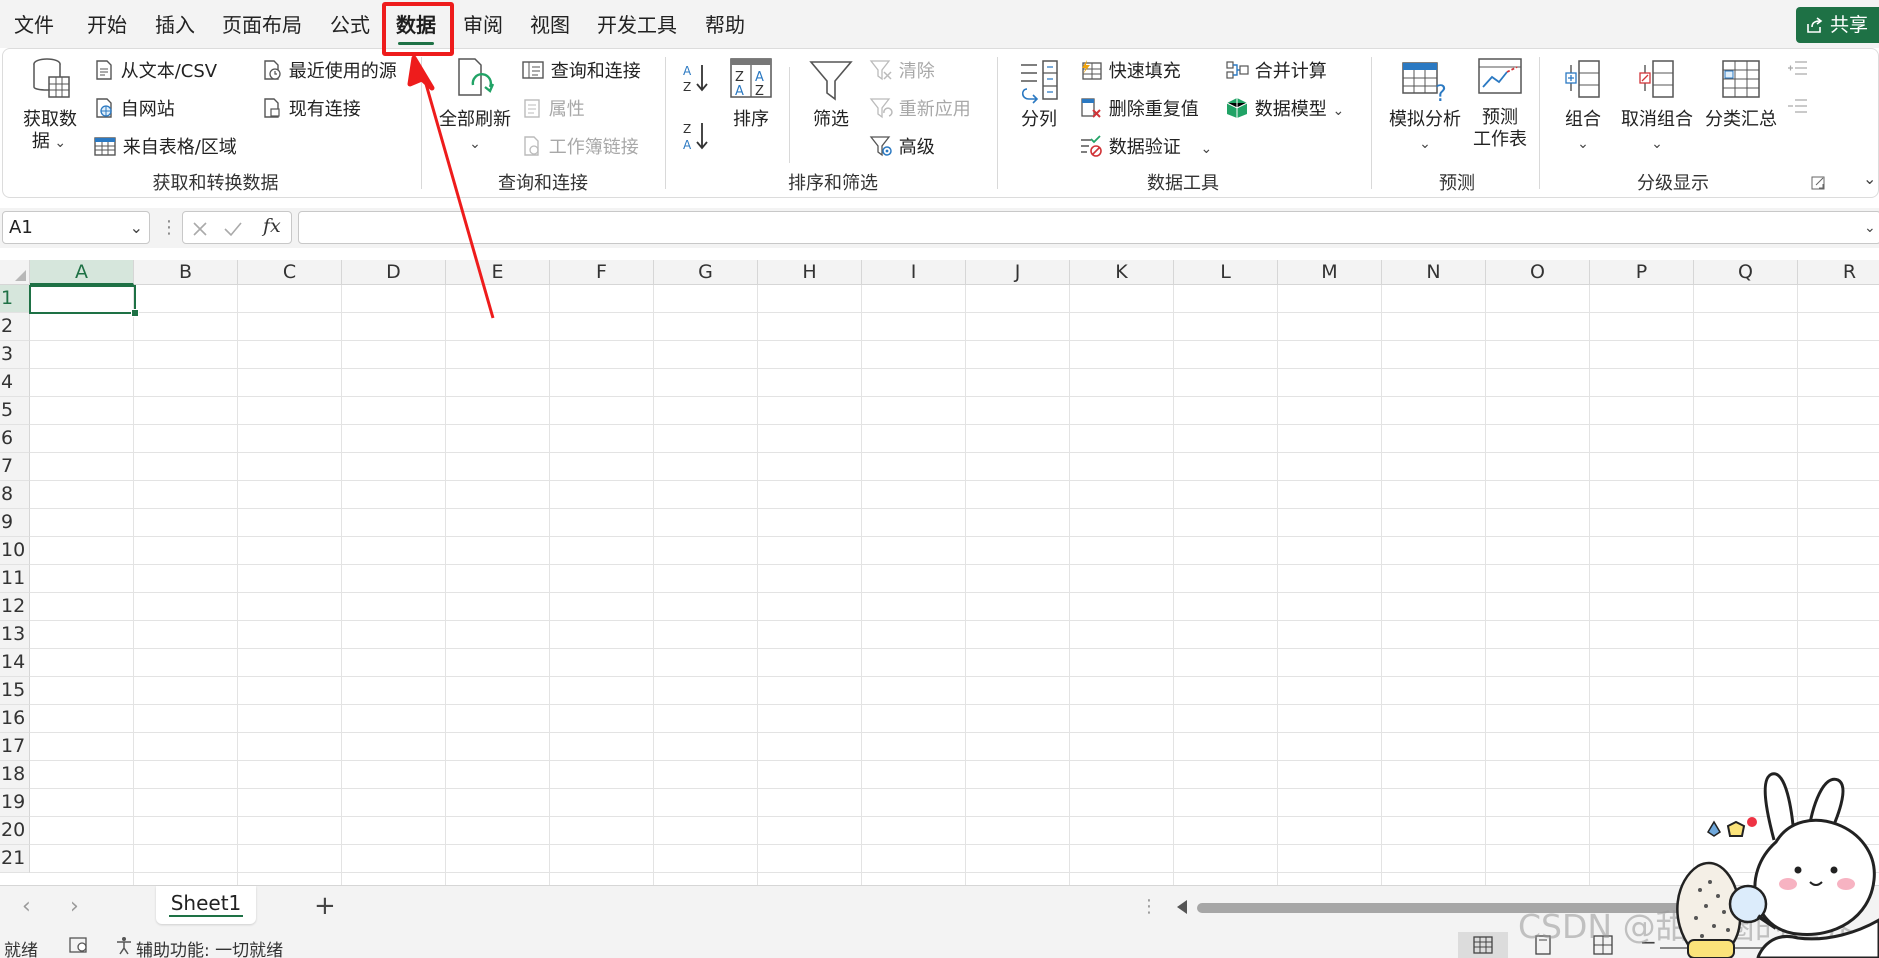 The width and height of the screenshot is (1879, 958). I want to click on formula-bar-grip: ⋮, so click(169, 227).